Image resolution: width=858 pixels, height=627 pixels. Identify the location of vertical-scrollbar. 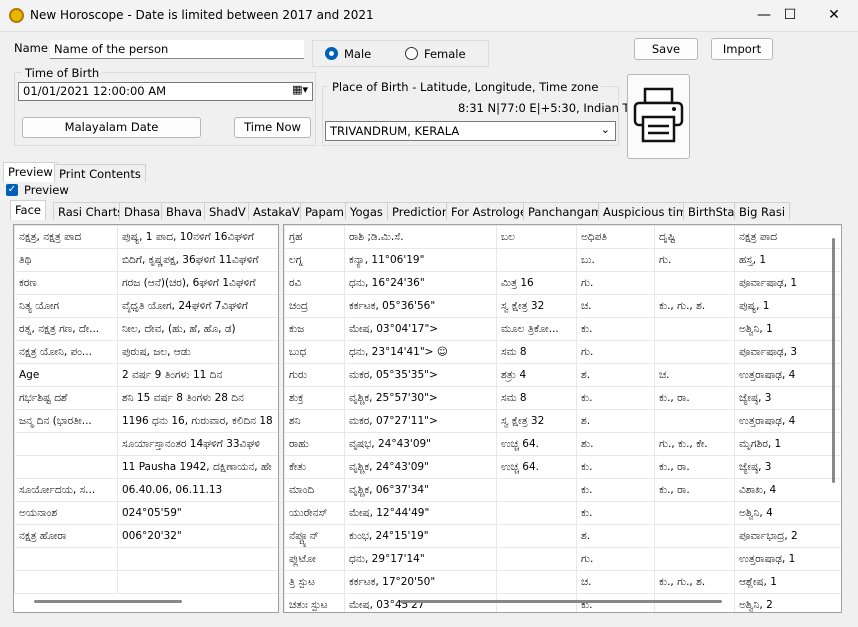
(833, 360).